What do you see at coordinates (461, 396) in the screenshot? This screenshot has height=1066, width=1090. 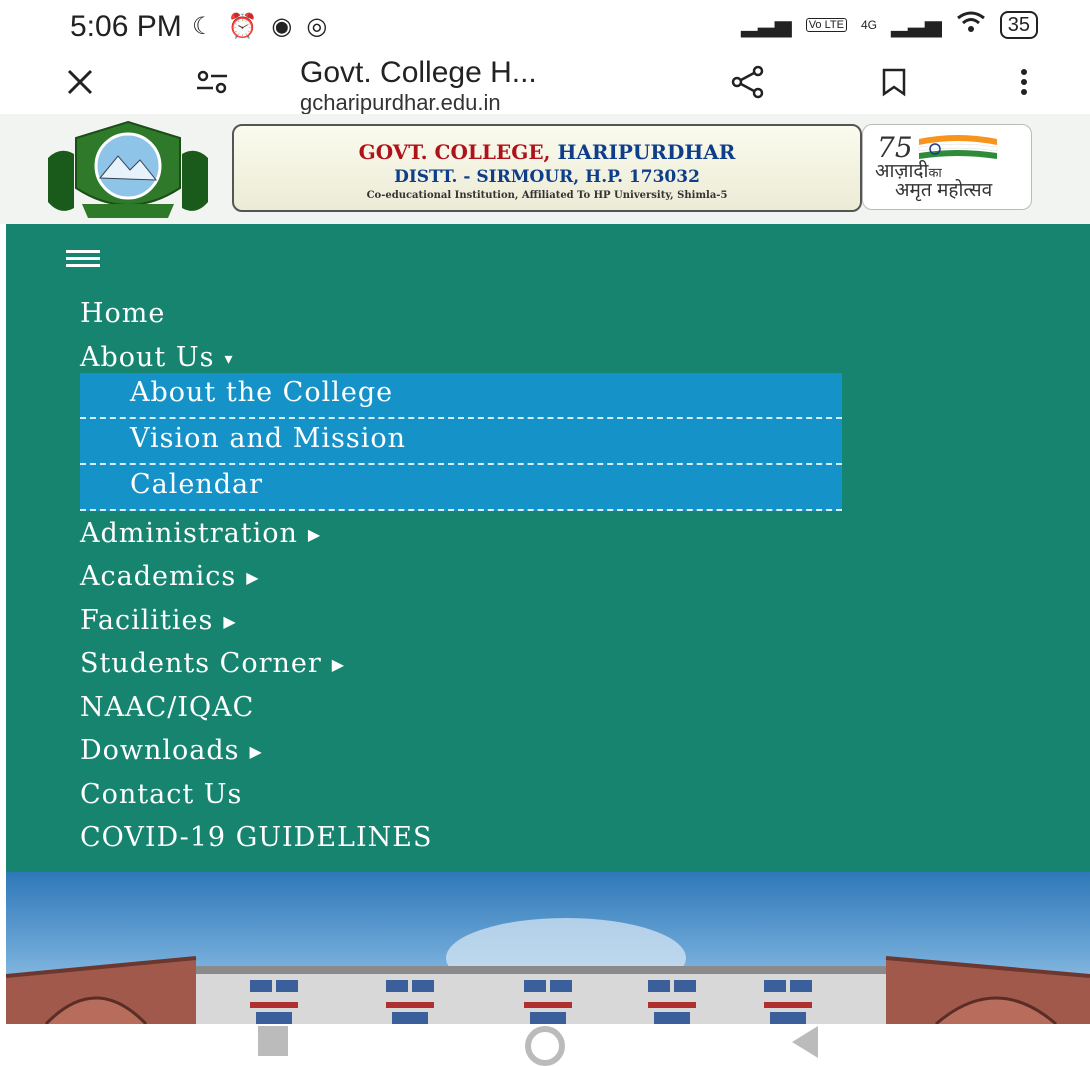 I see `submenu-item-about-the-college: About the College` at bounding box center [461, 396].